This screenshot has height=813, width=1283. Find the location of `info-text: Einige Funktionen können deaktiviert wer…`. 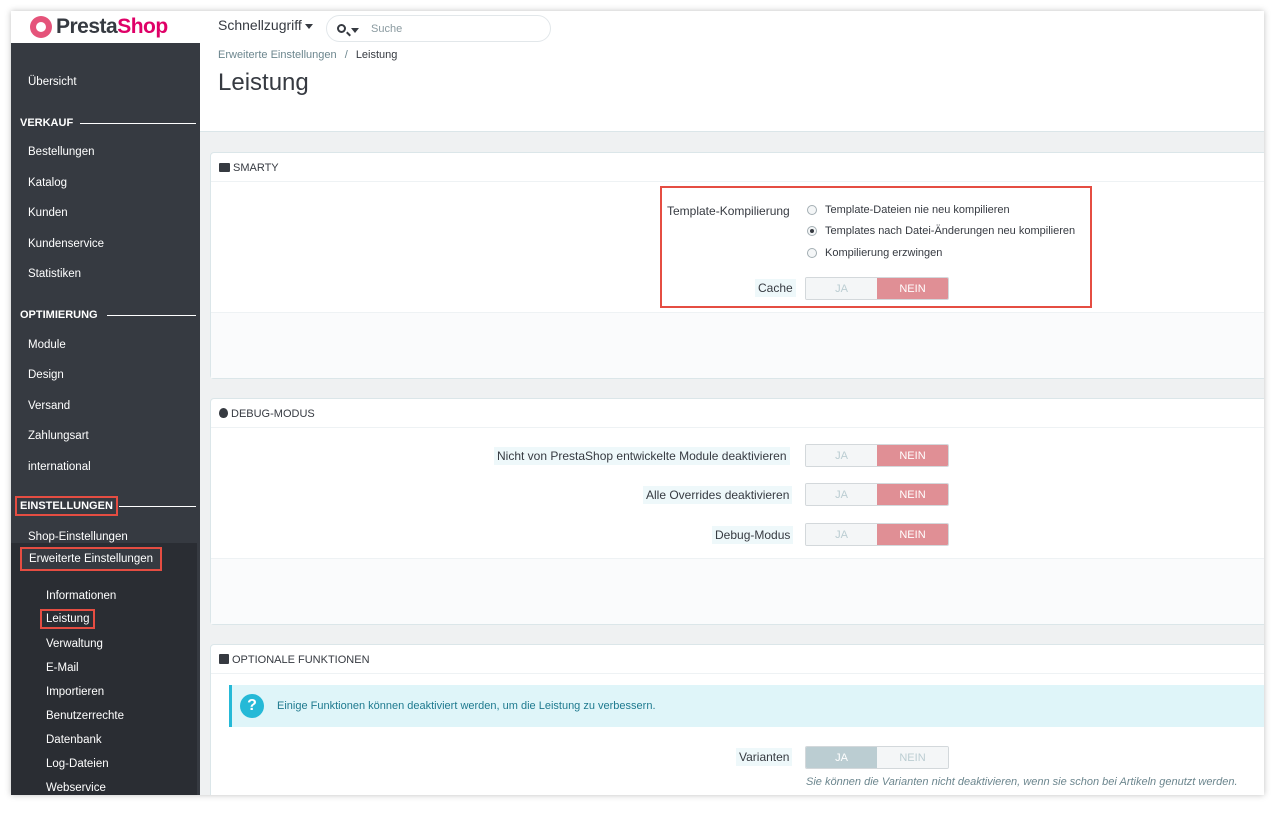

info-text: Einige Funktionen können deaktiviert wer… is located at coordinates (466, 706).